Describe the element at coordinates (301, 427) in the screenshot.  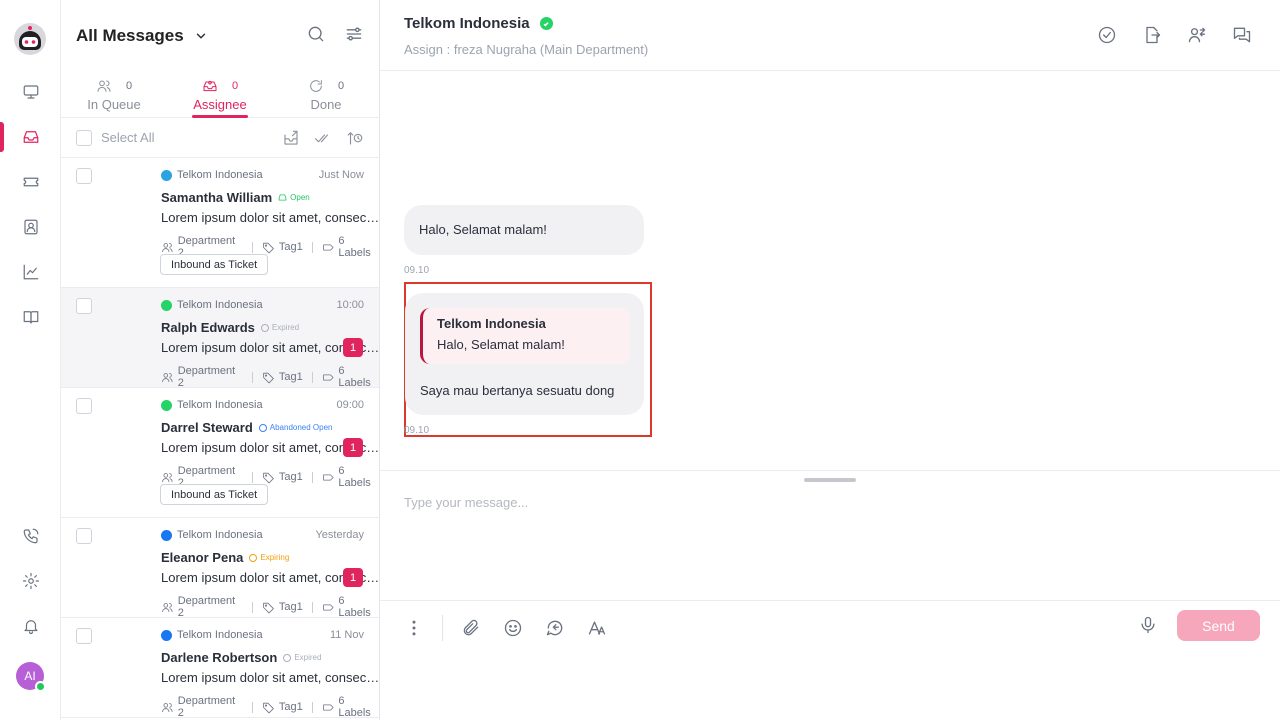
I see `status-text: Abandoned Open` at that location.